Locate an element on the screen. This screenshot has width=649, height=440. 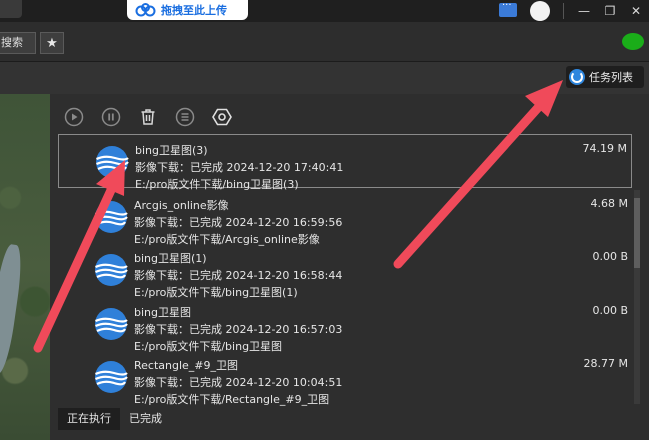
favorite-button: ★ is located at coordinates (52, 43).